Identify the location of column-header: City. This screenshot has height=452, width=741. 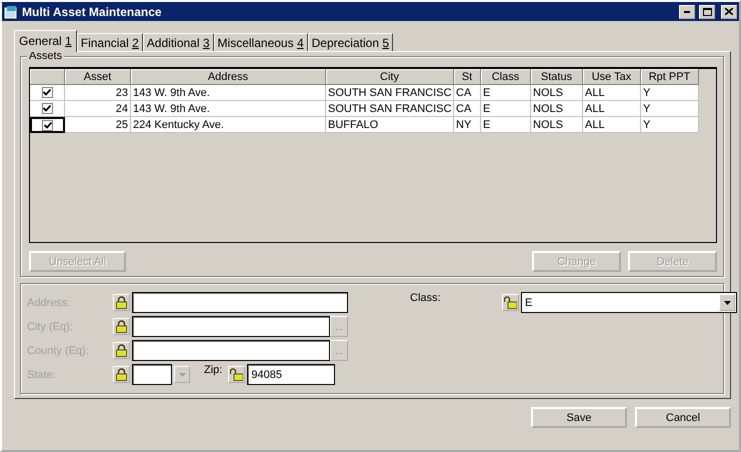
(390, 77).